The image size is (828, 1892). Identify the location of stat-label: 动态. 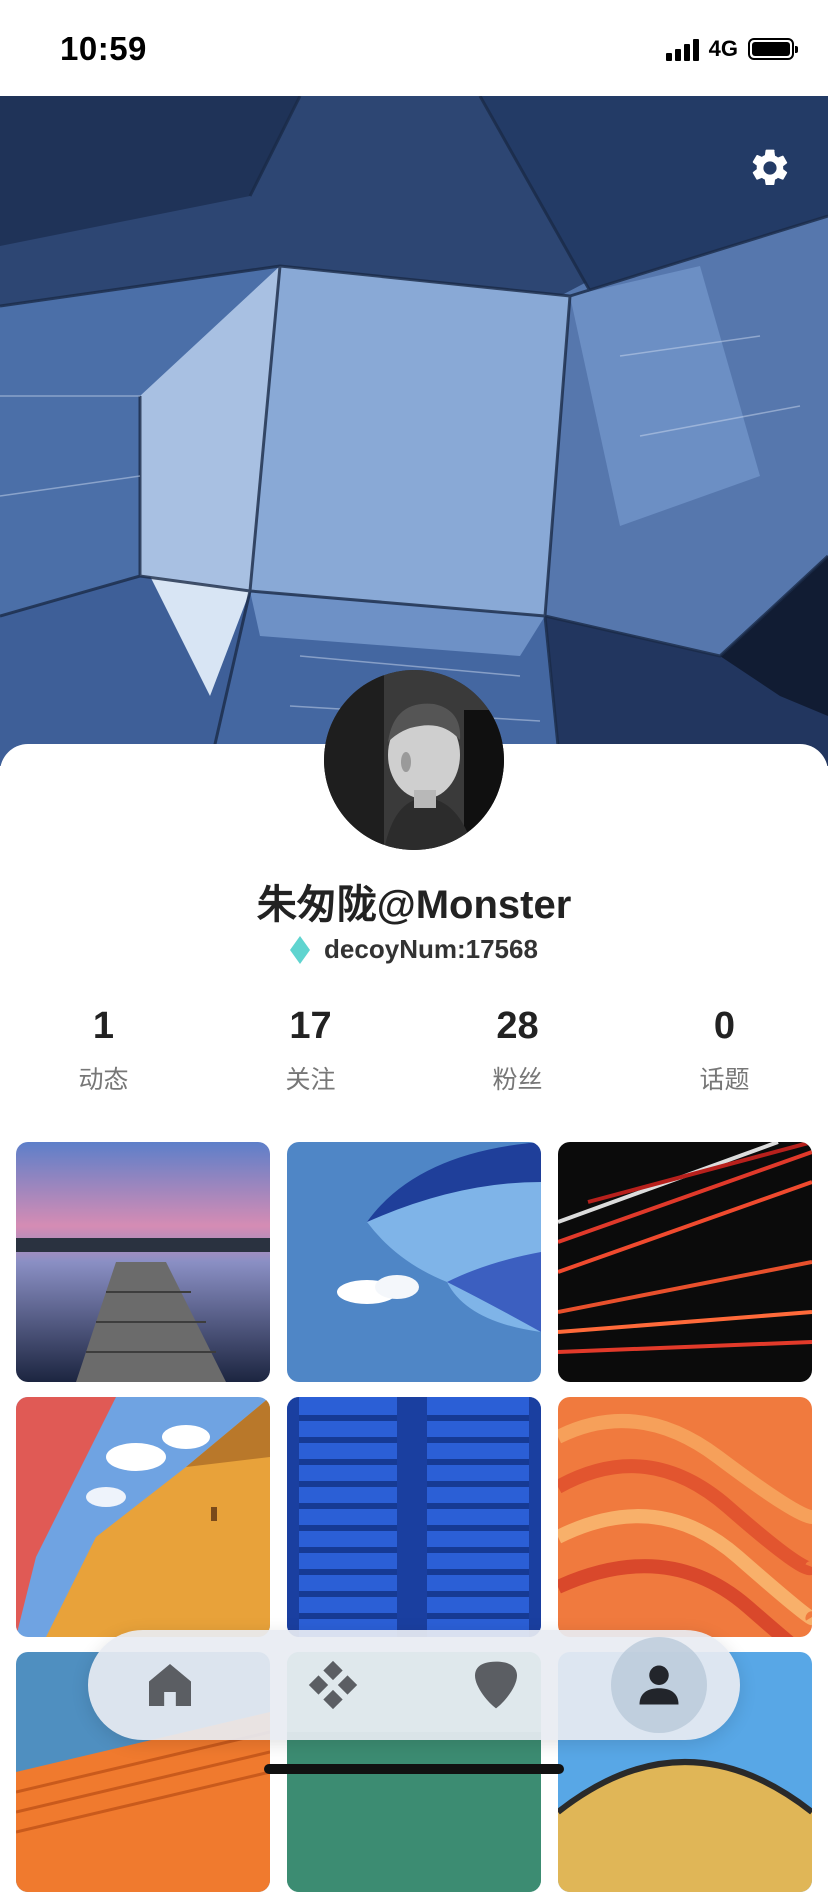
(103, 1079).